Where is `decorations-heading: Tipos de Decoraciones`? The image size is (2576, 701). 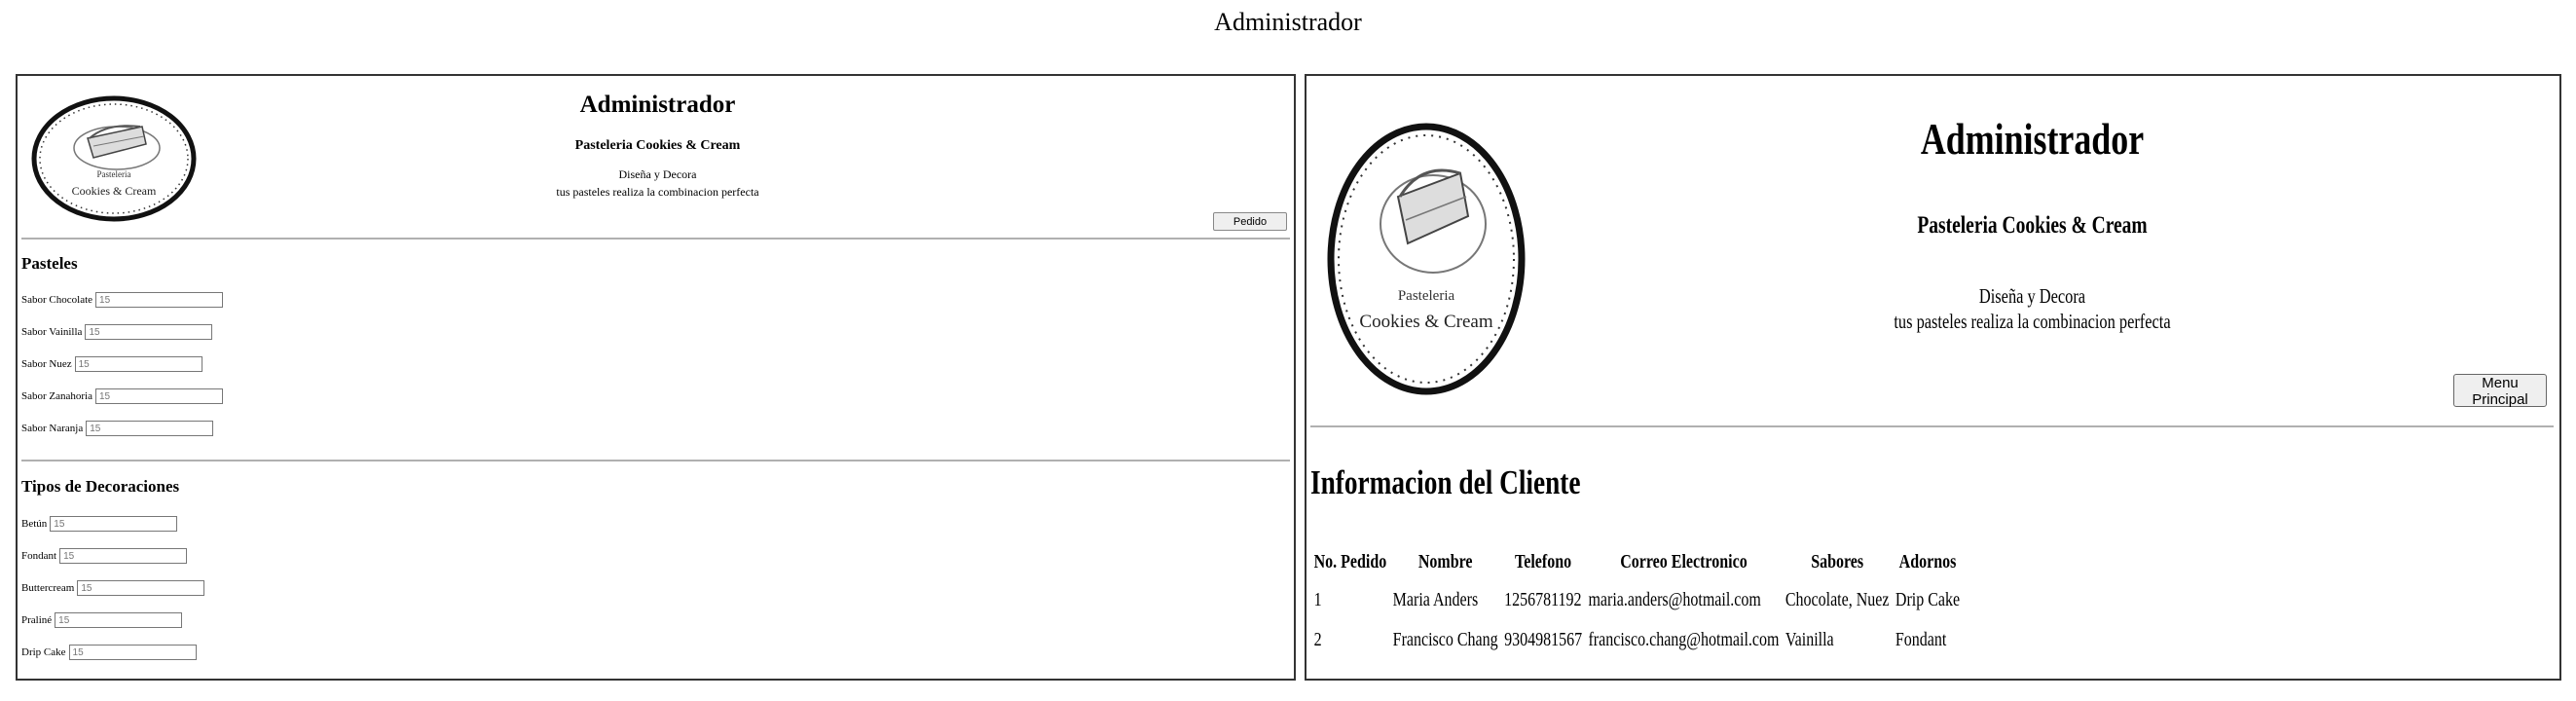
decorations-heading: Tipos de Decoraciones is located at coordinates (100, 486).